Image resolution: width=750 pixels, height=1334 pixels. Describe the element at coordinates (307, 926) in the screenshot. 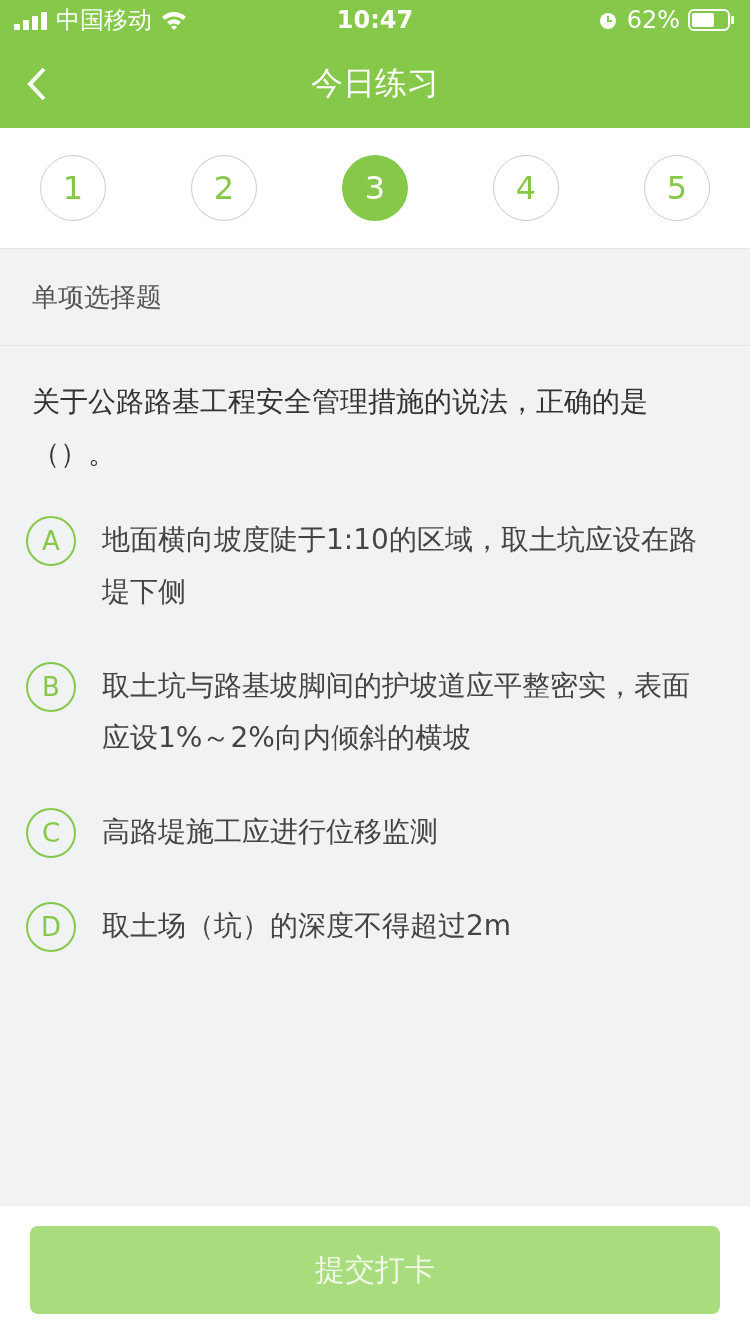

I see `option-text: 取土场（坑）的深度不得超过2m` at that location.